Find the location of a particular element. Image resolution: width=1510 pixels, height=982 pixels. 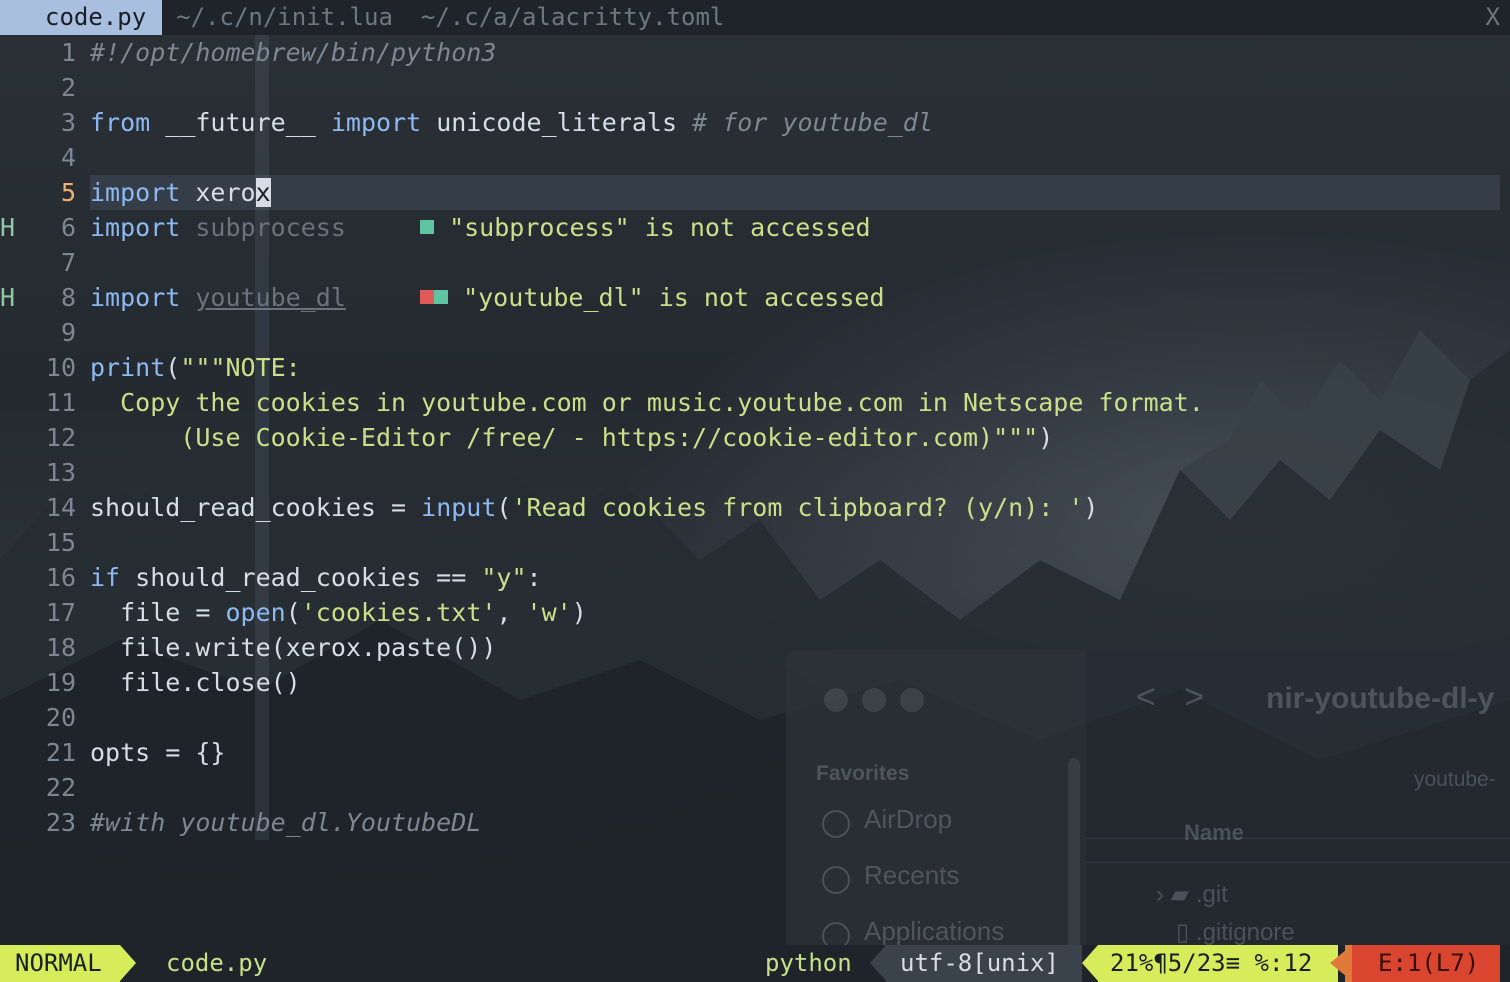

line-number: 8 is located at coordinates (68, 297).